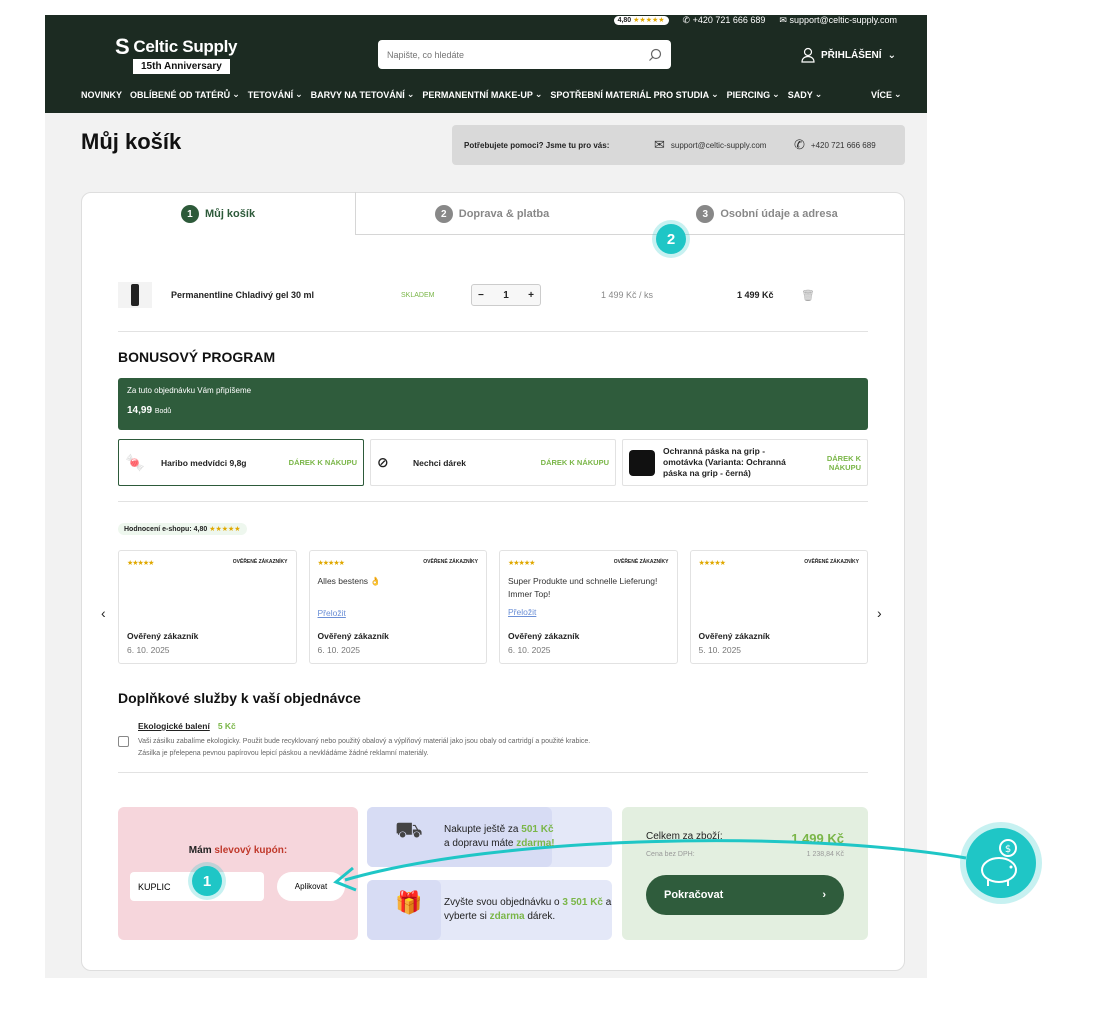 The width and height of the screenshot is (1100, 1010). What do you see at coordinates (200, 850) in the screenshot?
I see `coupon-label-prefix: Mám` at bounding box center [200, 850].